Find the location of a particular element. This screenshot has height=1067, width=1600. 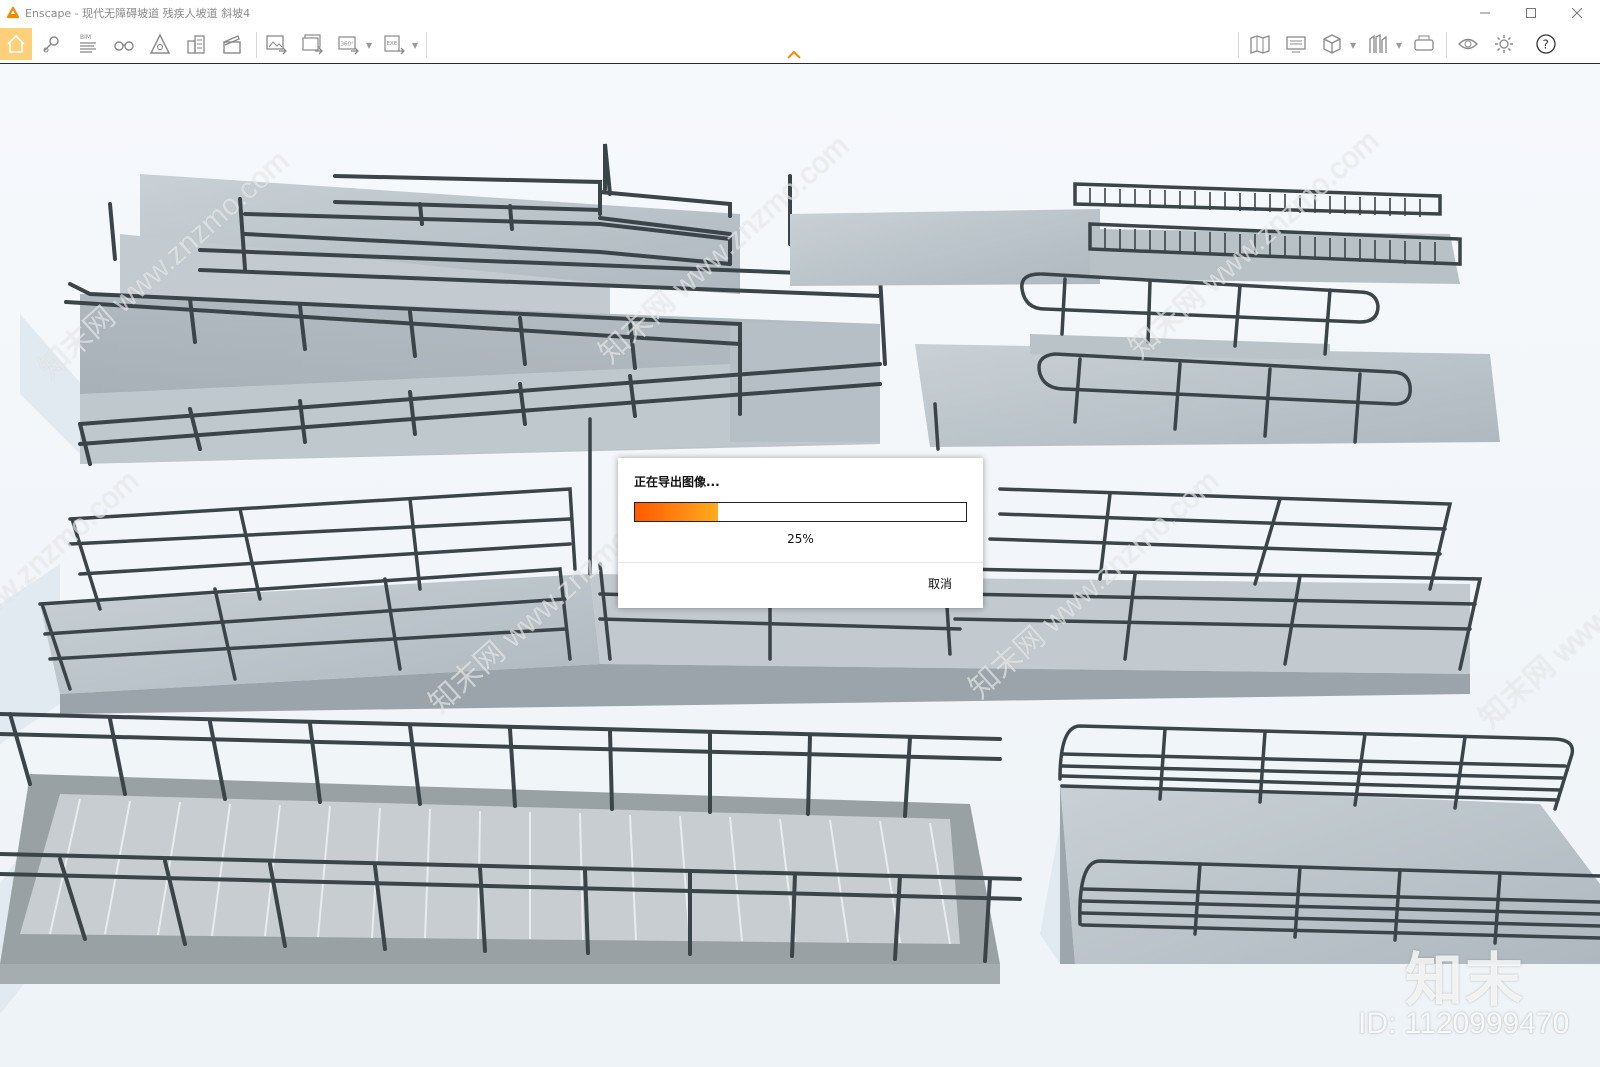

progress-percent: 25% is located at coordinates (800, 539).